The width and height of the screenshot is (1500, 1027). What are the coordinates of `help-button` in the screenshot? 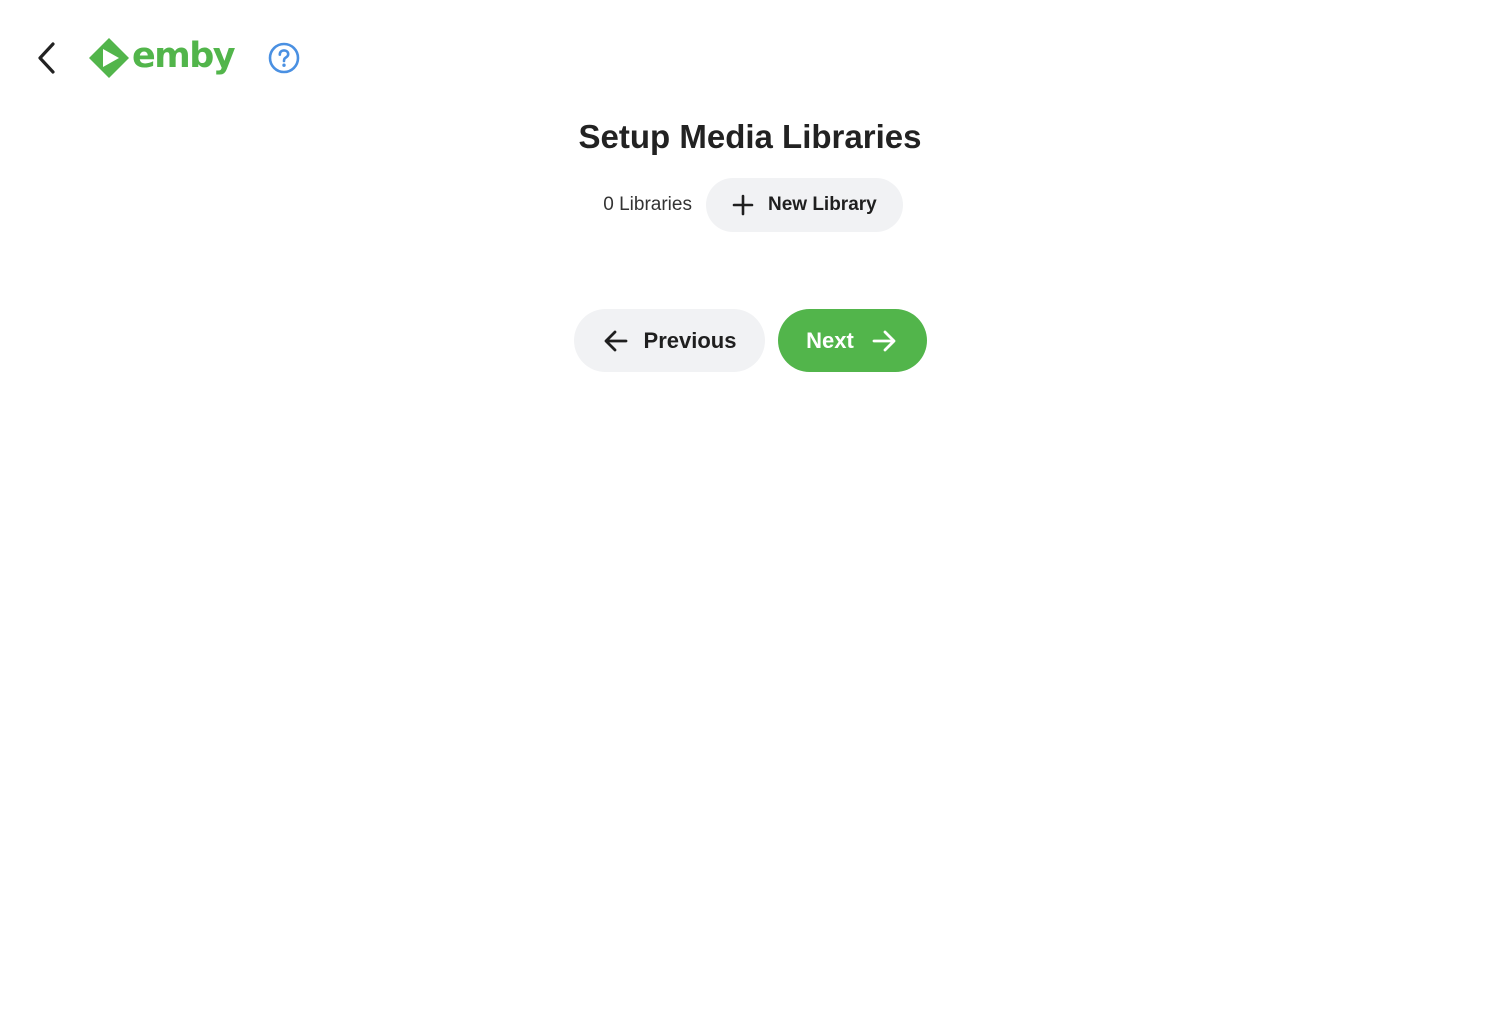 It's located at (284, 58).